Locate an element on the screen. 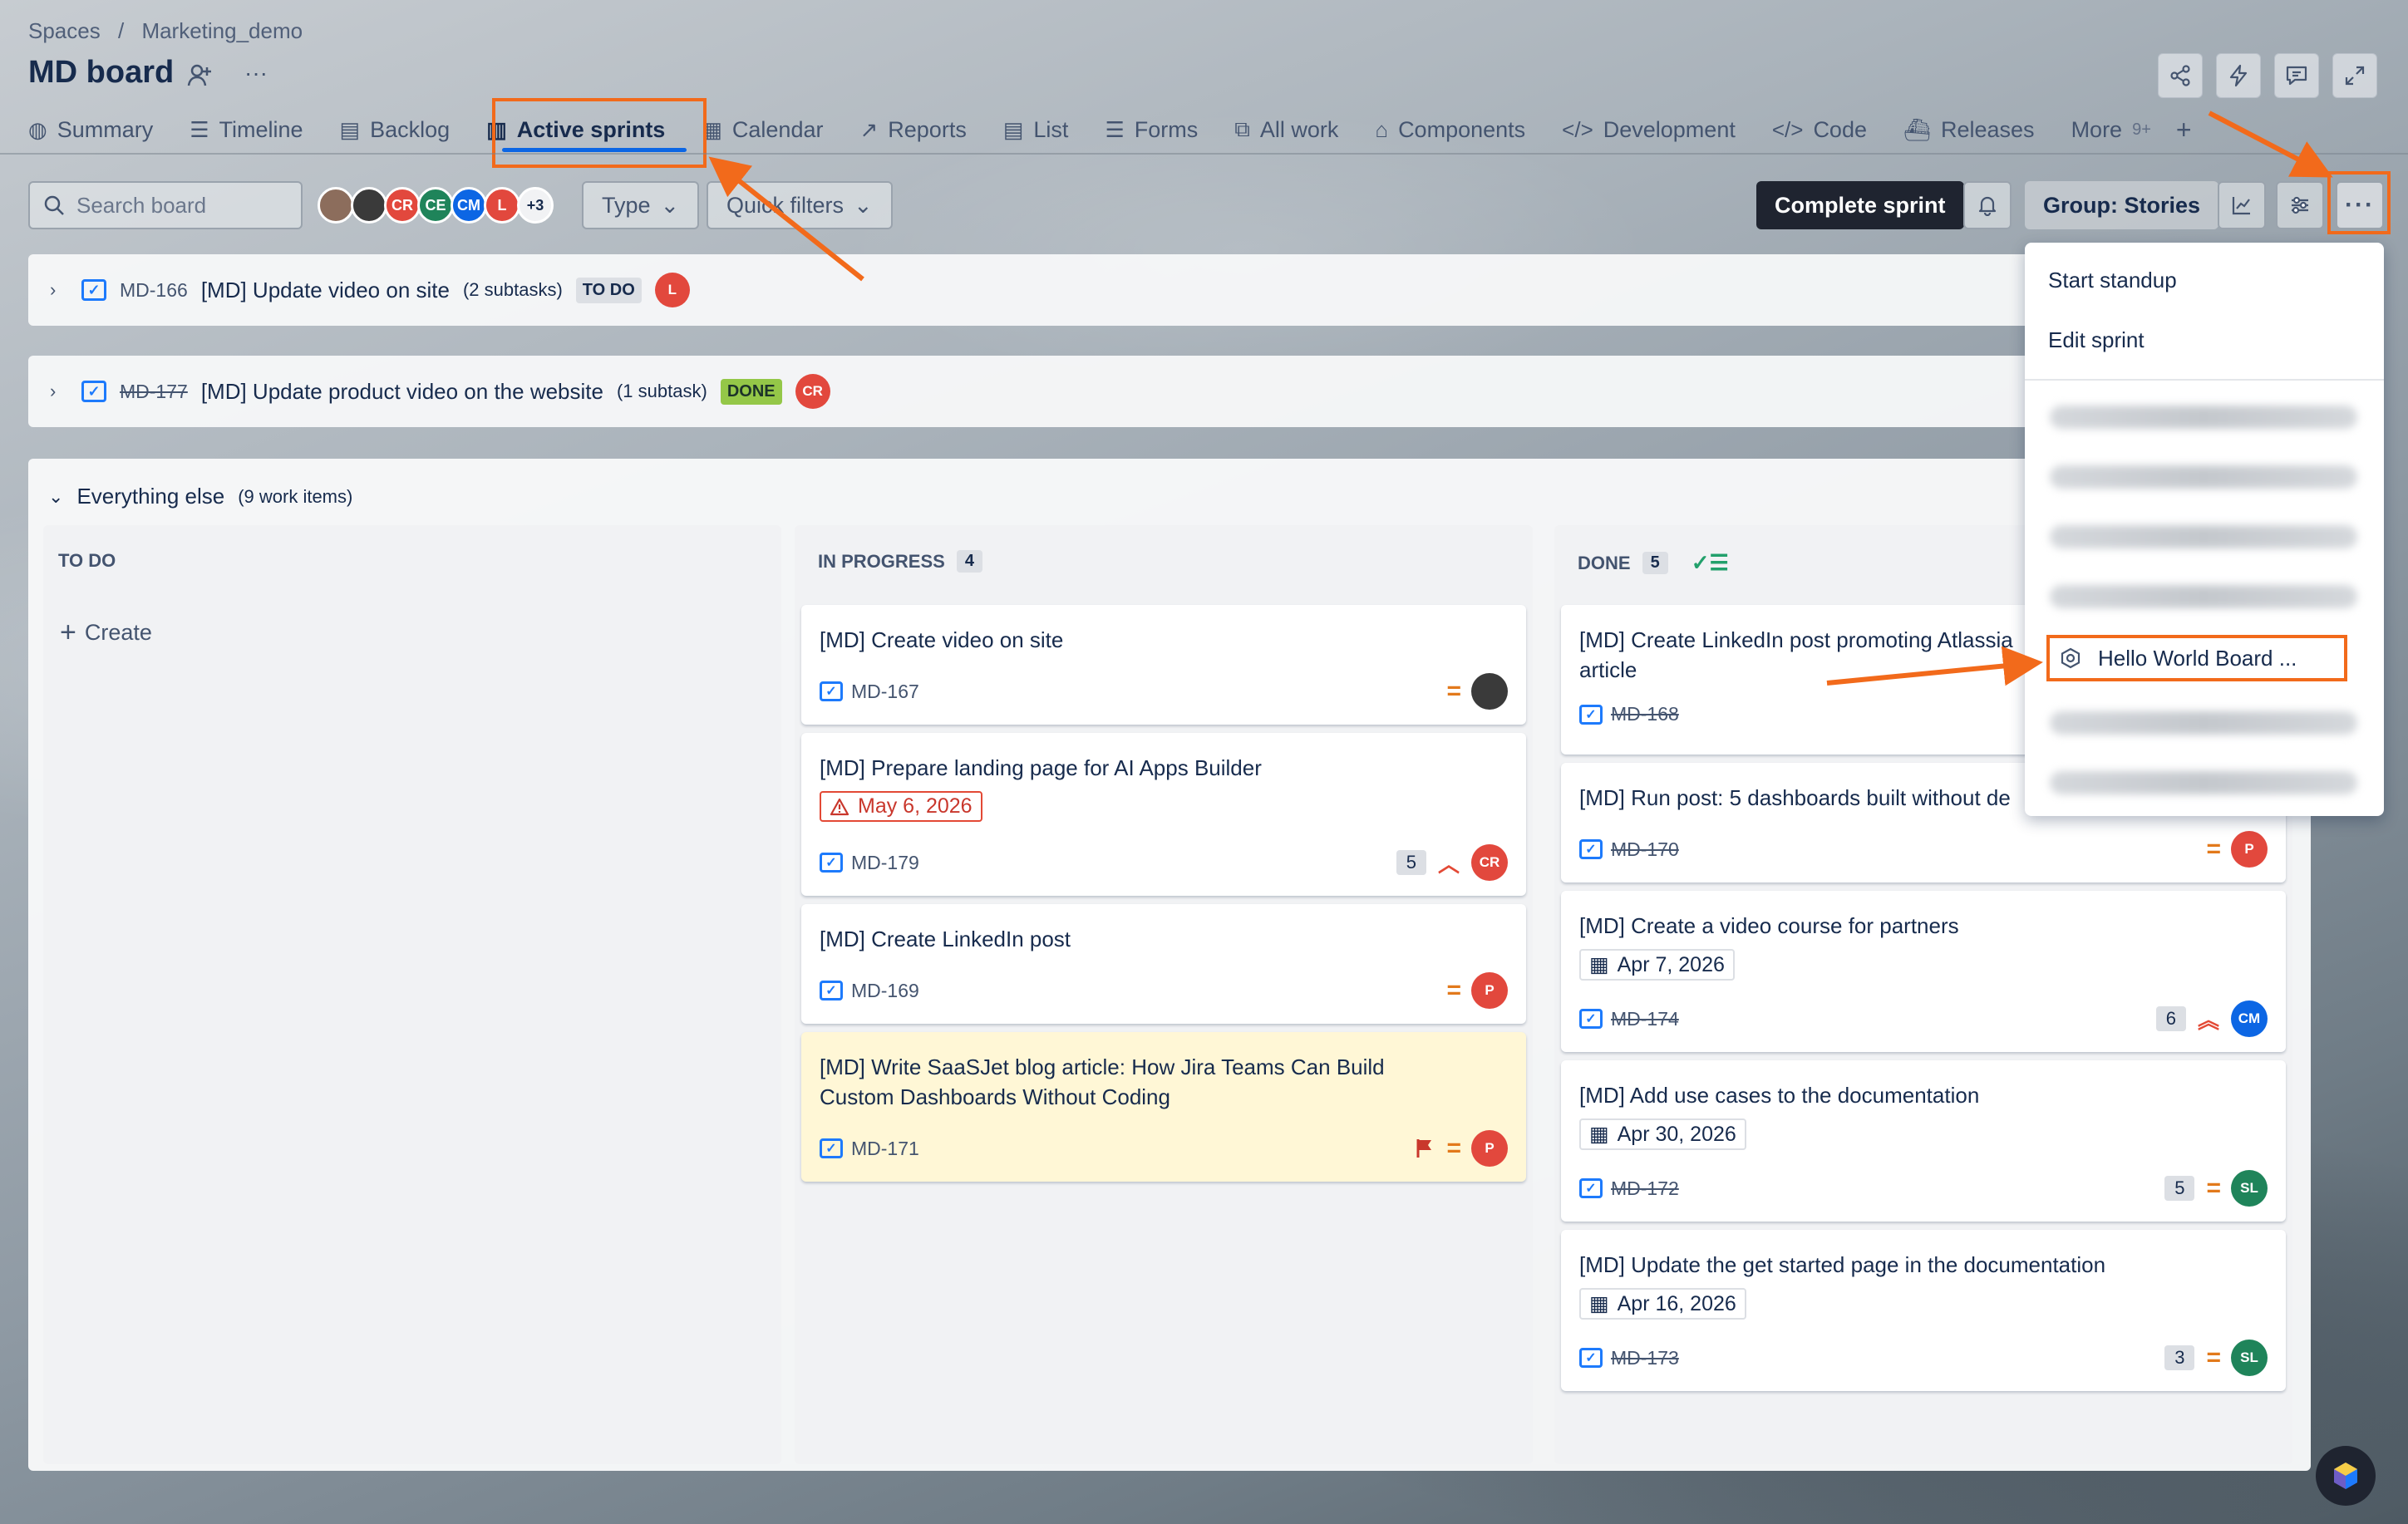  tab-list: ▤ List is located at coordinates (1036, 129).